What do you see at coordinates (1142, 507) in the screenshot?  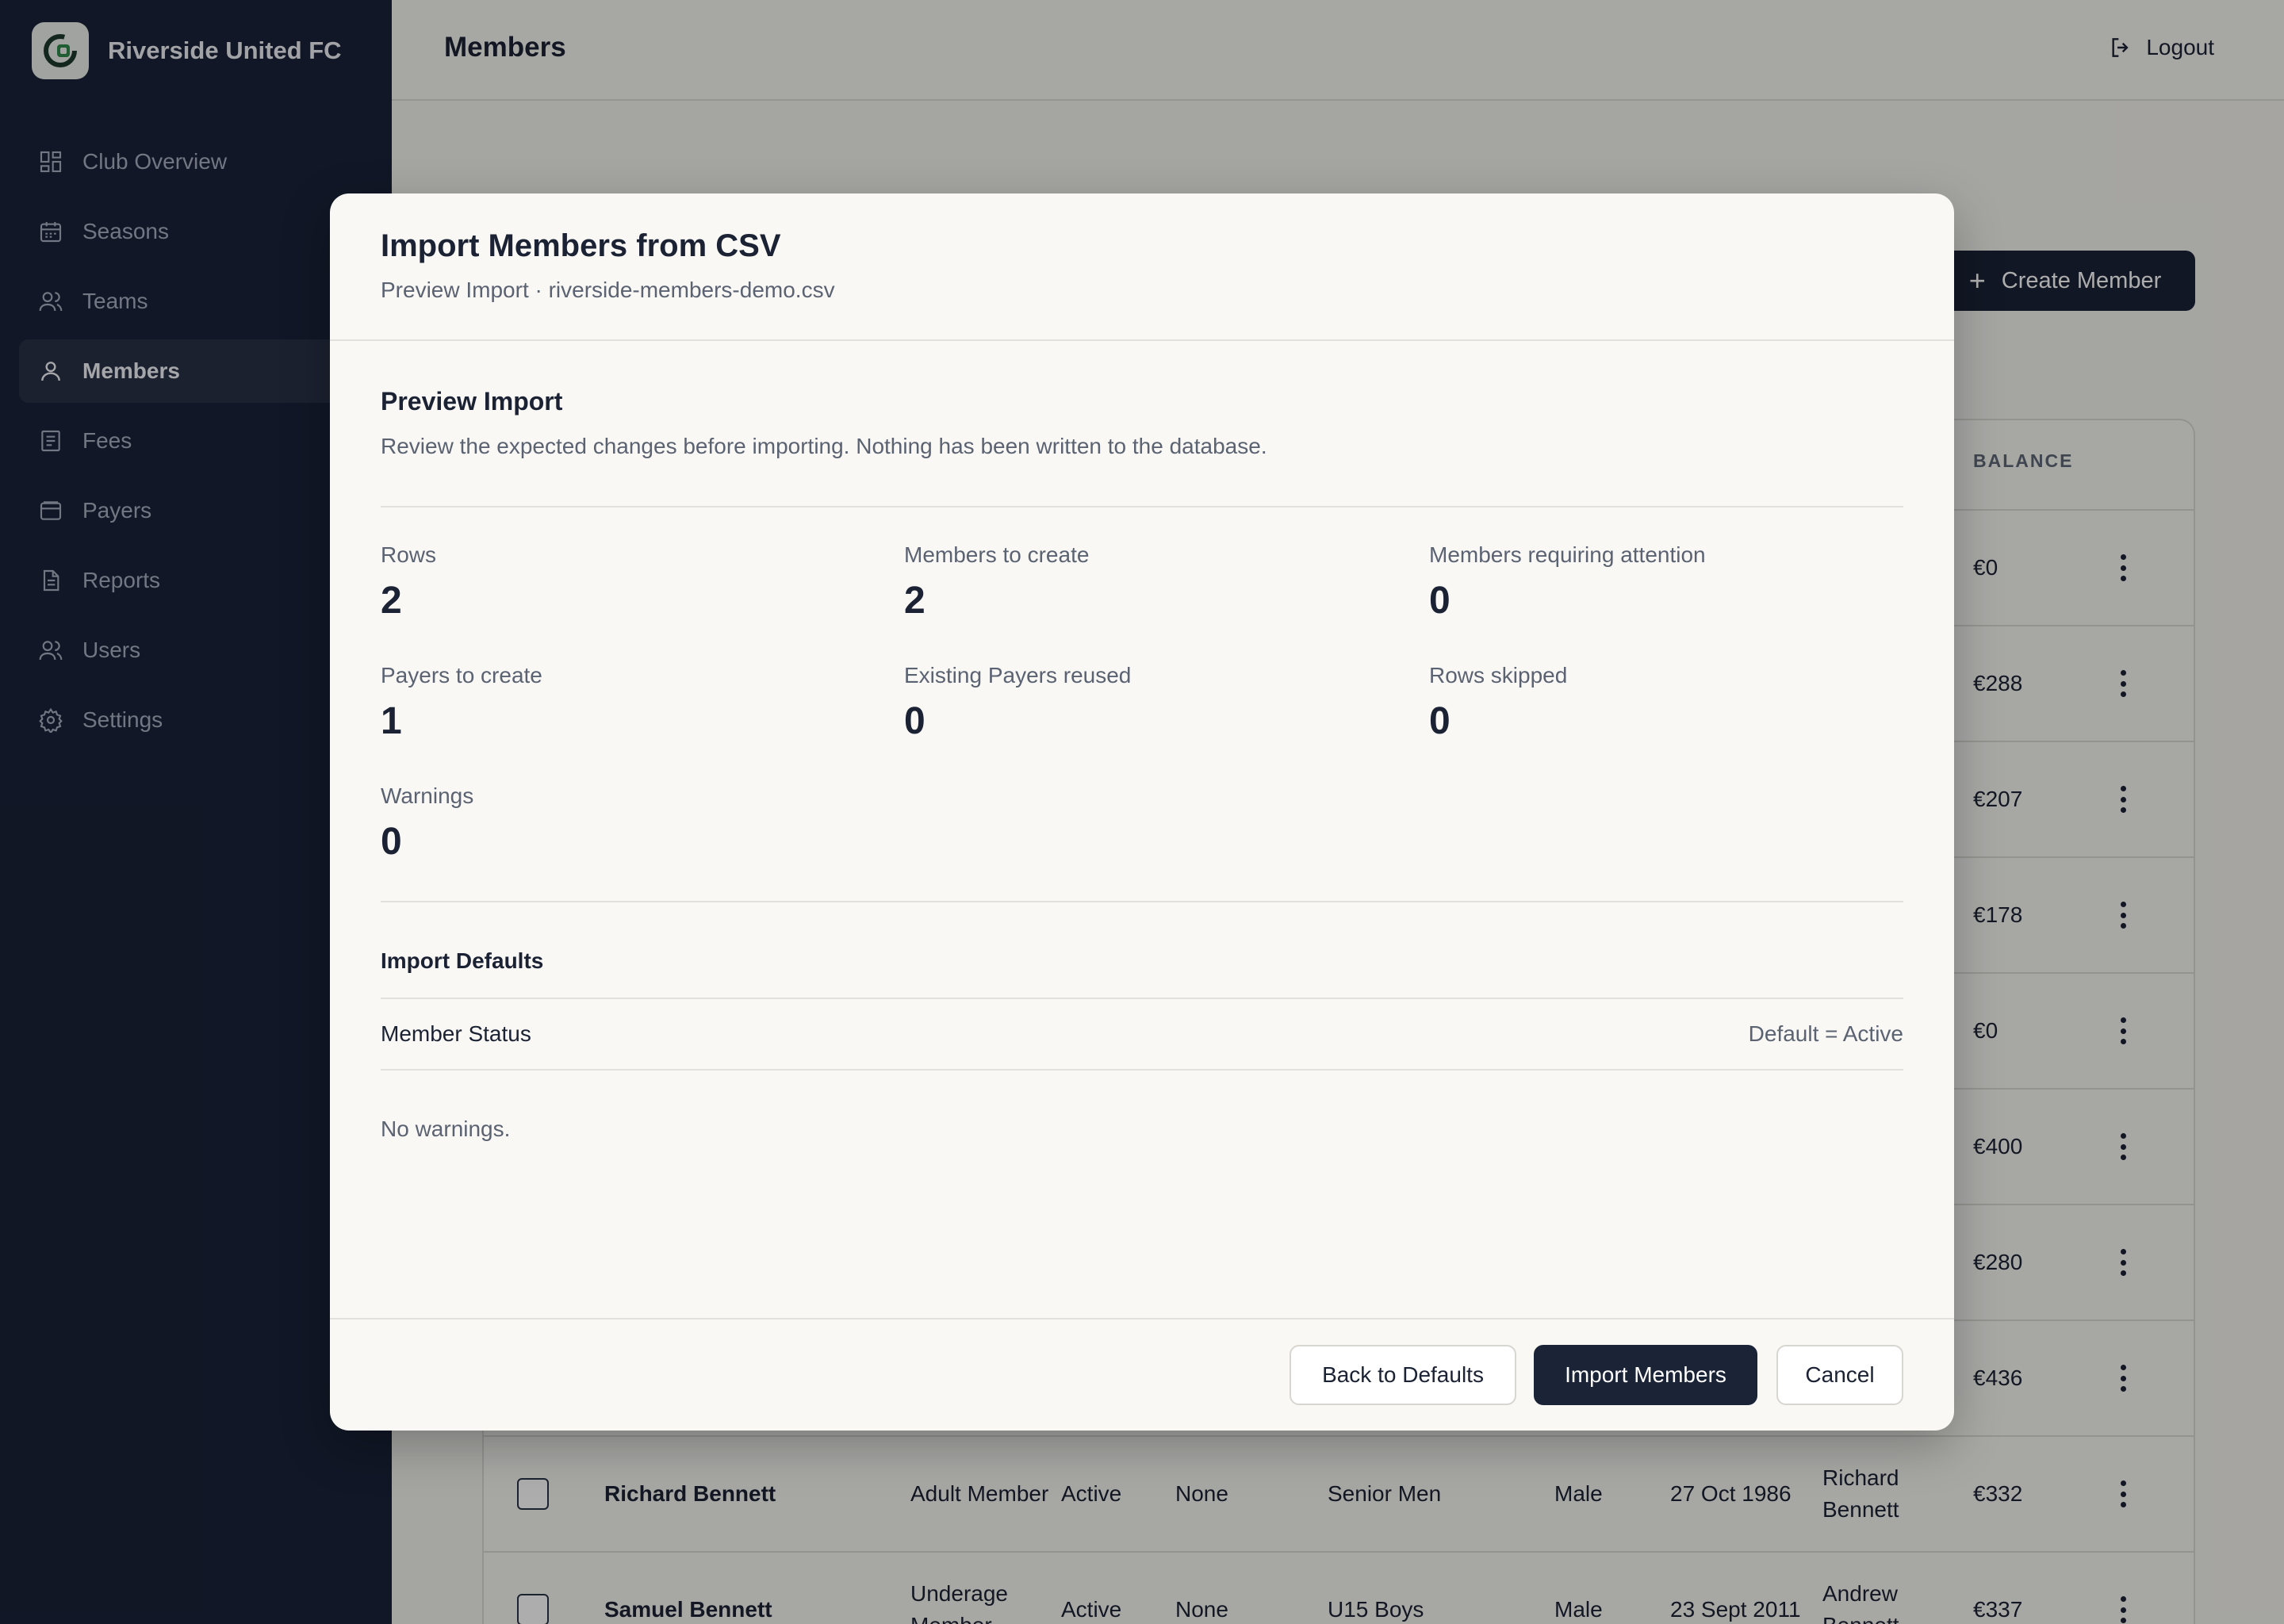 I see `stats-divider-top` at bounding box center [1142, 507].